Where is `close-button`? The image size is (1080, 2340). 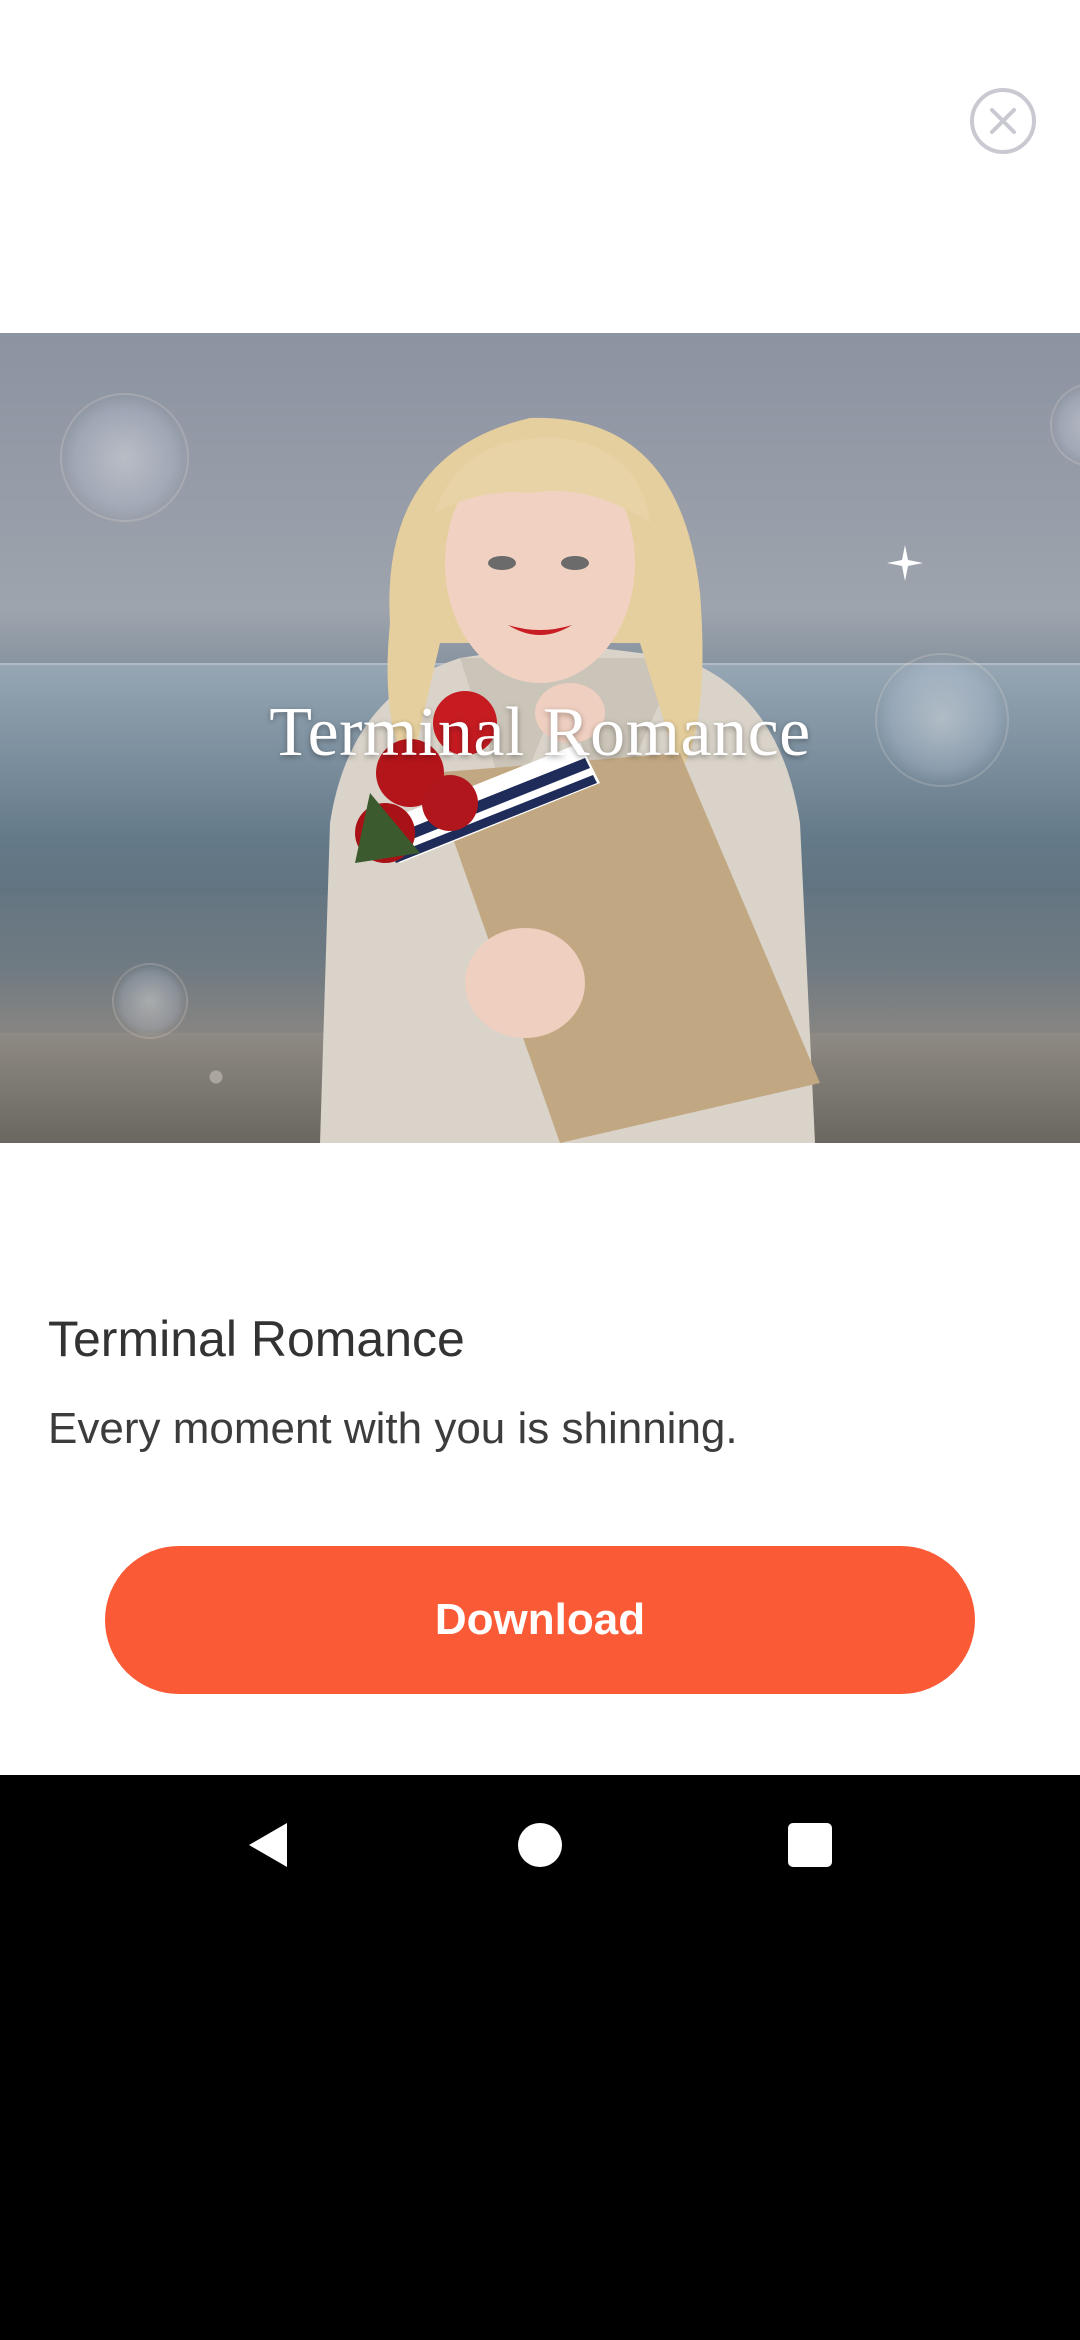 close-button is located at coordinates (1003, 121).